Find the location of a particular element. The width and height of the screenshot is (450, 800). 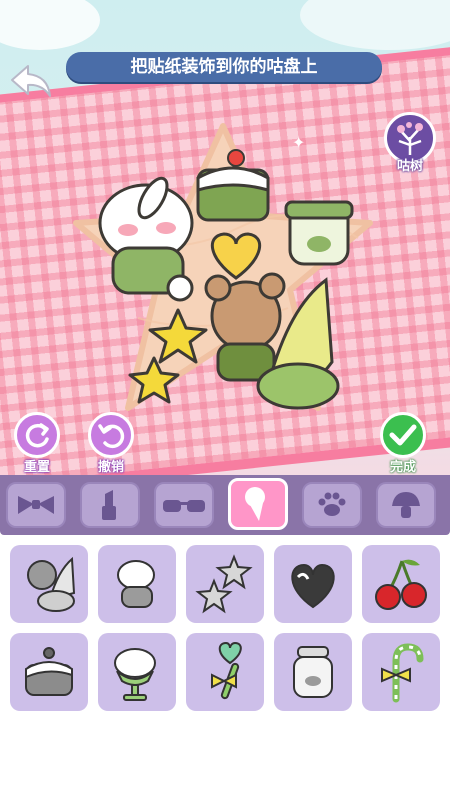

sticker-candy-cane is located at coordinates (401, 672).